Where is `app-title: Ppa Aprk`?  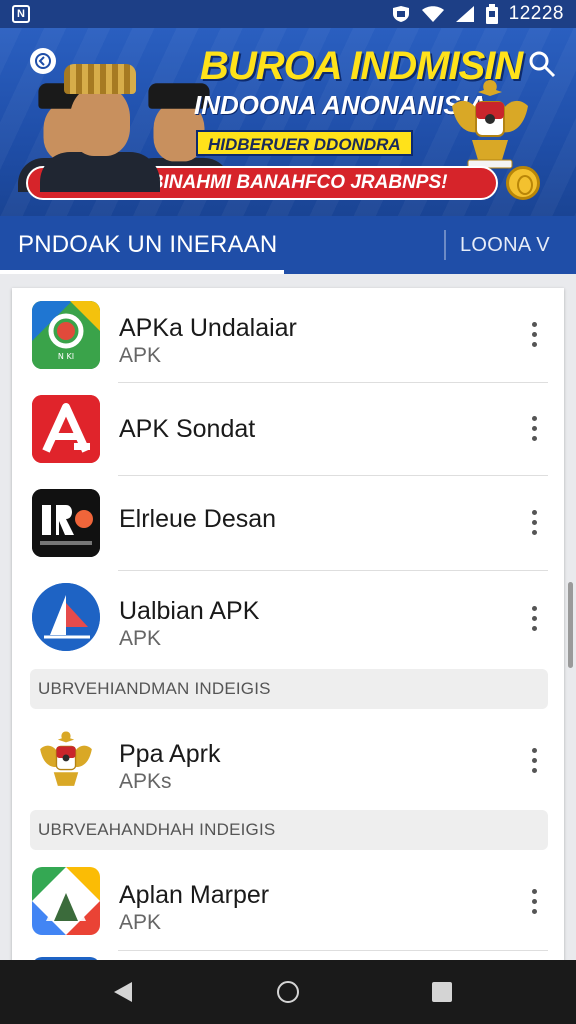
app-title: Ppa Aprk is located at coordinates (170, 754).